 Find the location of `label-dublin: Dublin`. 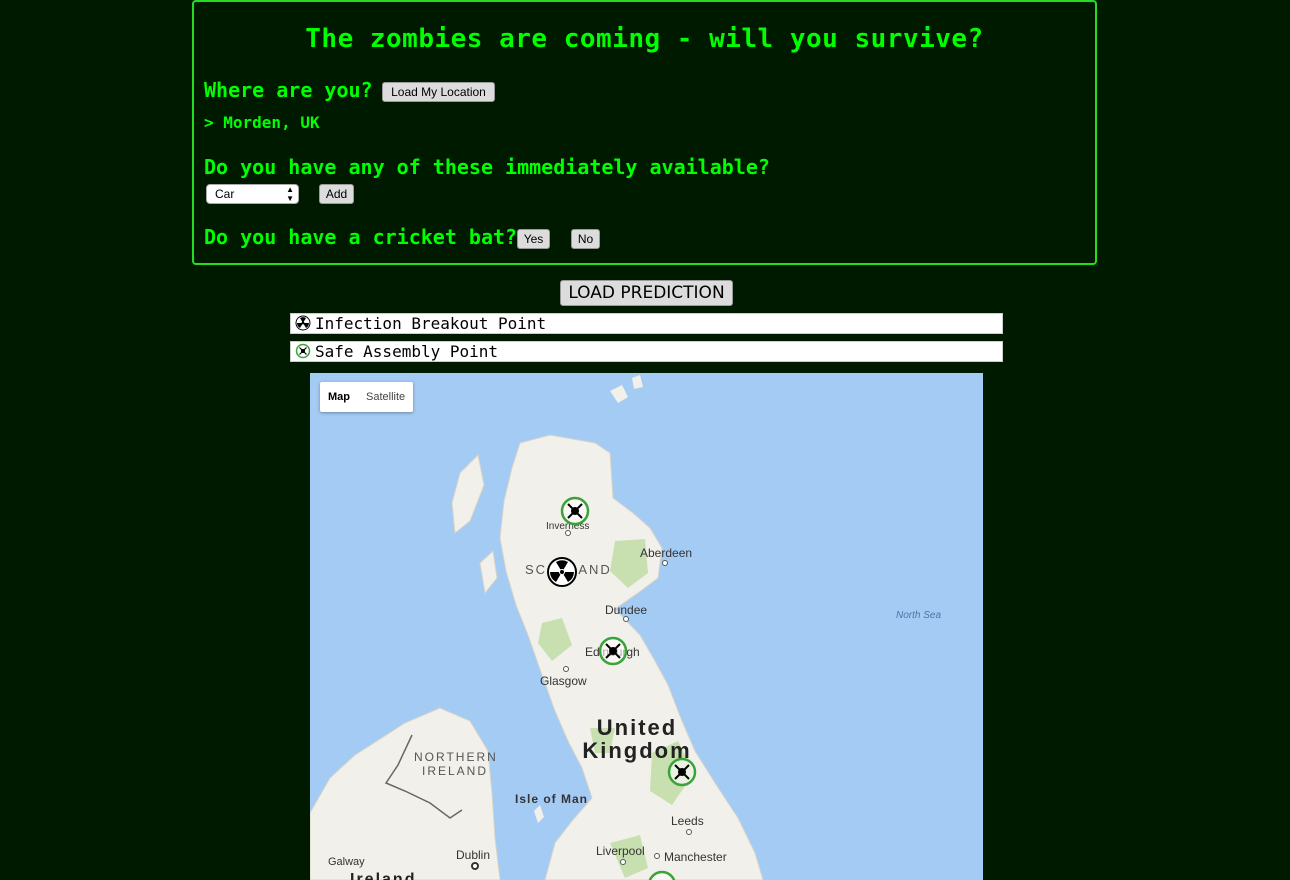

label-dublin: Dublin is located at coordinates (473, 855).